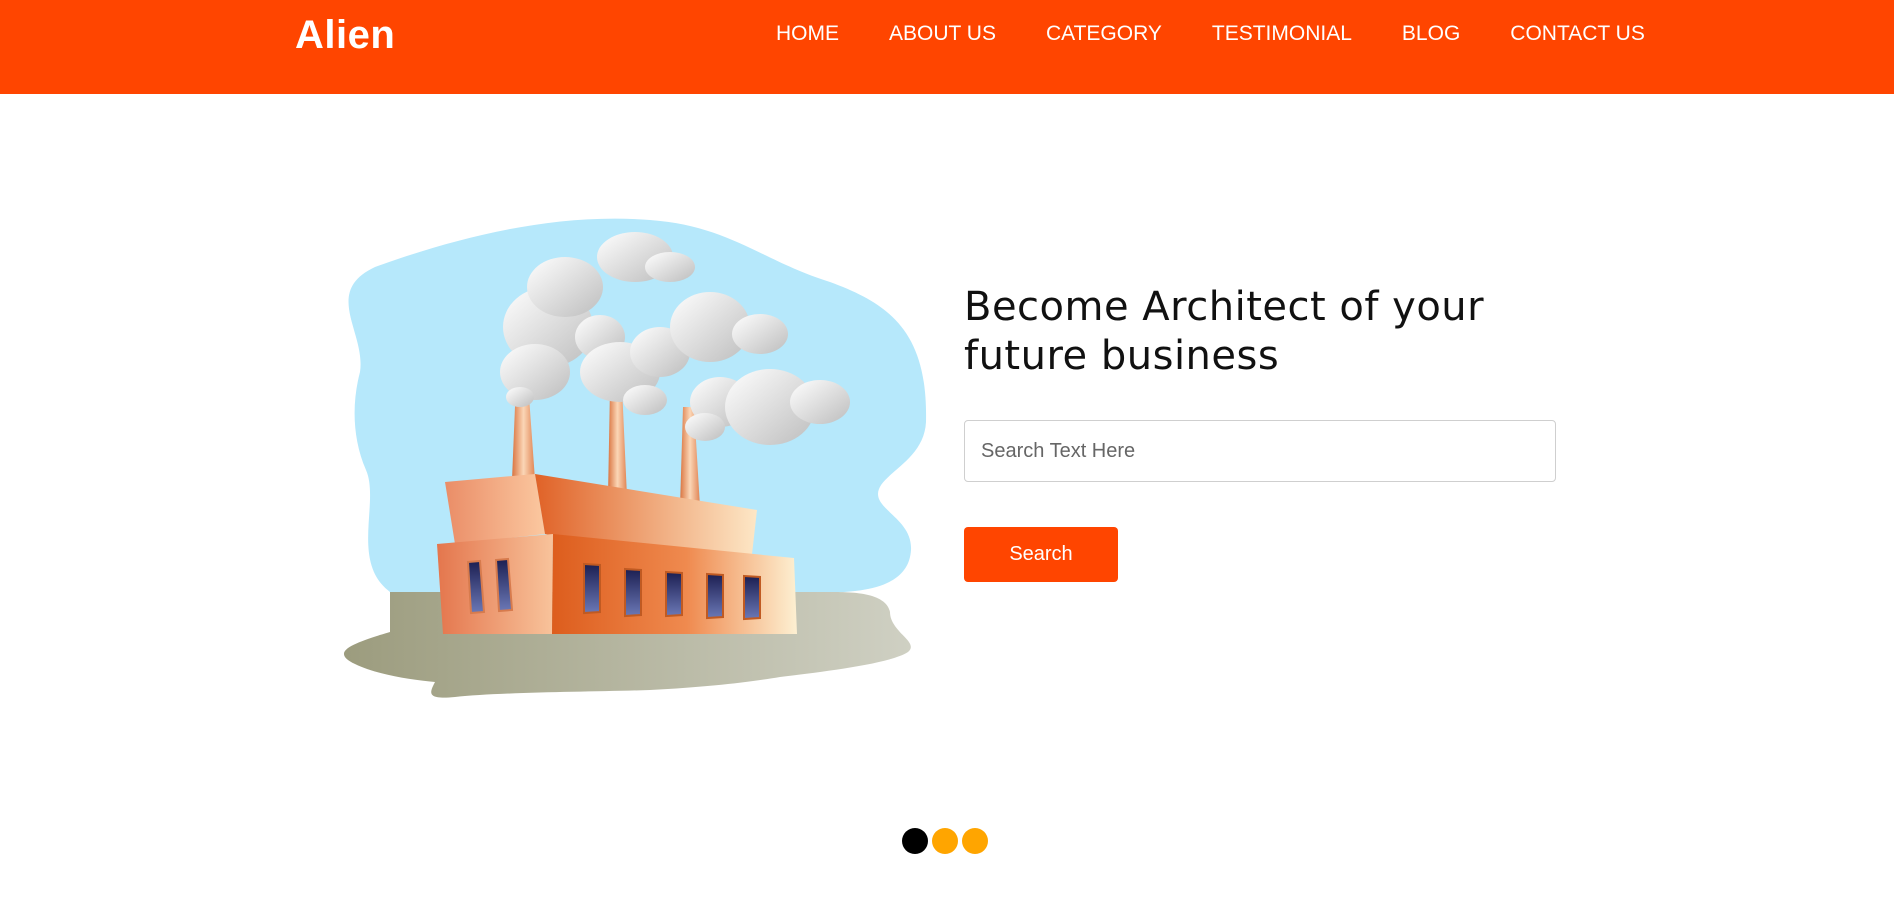 The image size is (1894, 900). Describe the element at coordinates (942, 34) in the screenshot. I see `nav-about-us: ABOUT US` at that location.